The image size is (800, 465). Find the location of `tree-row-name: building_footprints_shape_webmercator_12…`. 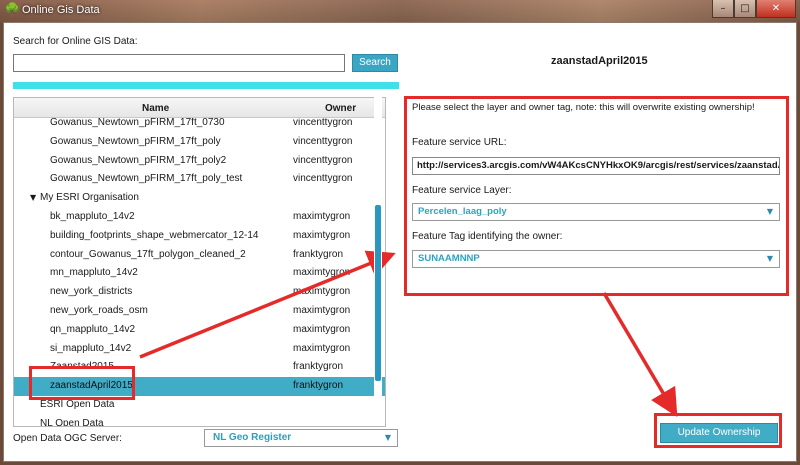

tree-row-name: building_footprints_shape_webmercator_12… is located at coordinates (154, 235).